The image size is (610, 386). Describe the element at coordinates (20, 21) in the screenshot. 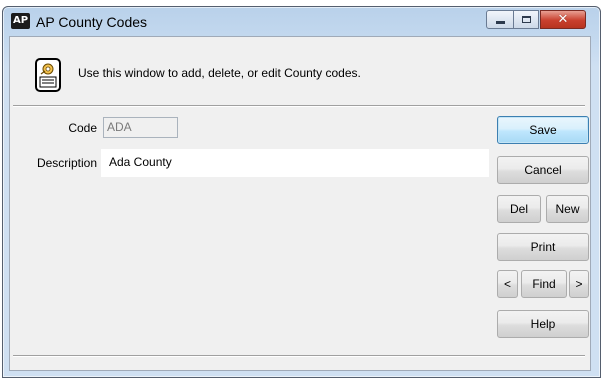

I see `app-logo-icon: AP` at that location.